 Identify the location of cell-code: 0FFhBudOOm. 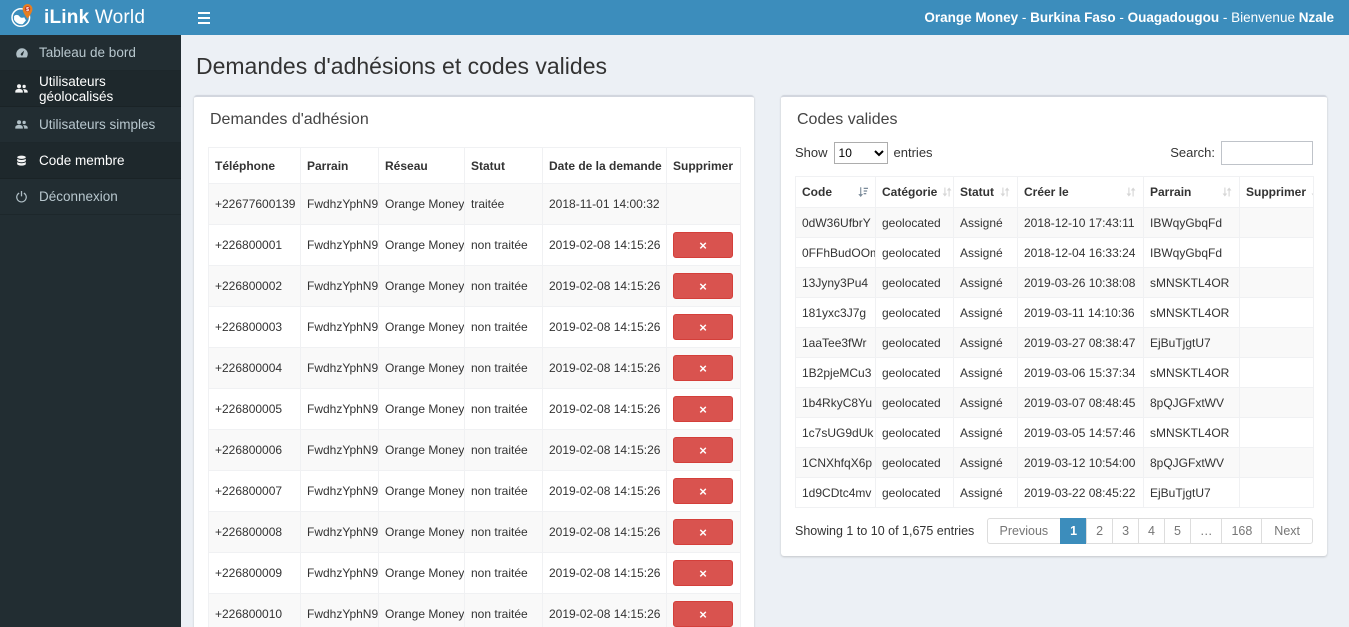
(835, 252).